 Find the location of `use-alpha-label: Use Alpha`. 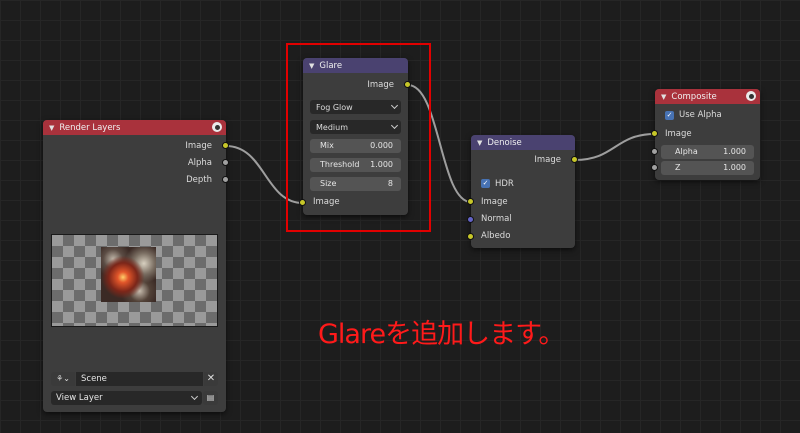

use-alpha-label: Use Alpha is located at coordinates (700, 115).